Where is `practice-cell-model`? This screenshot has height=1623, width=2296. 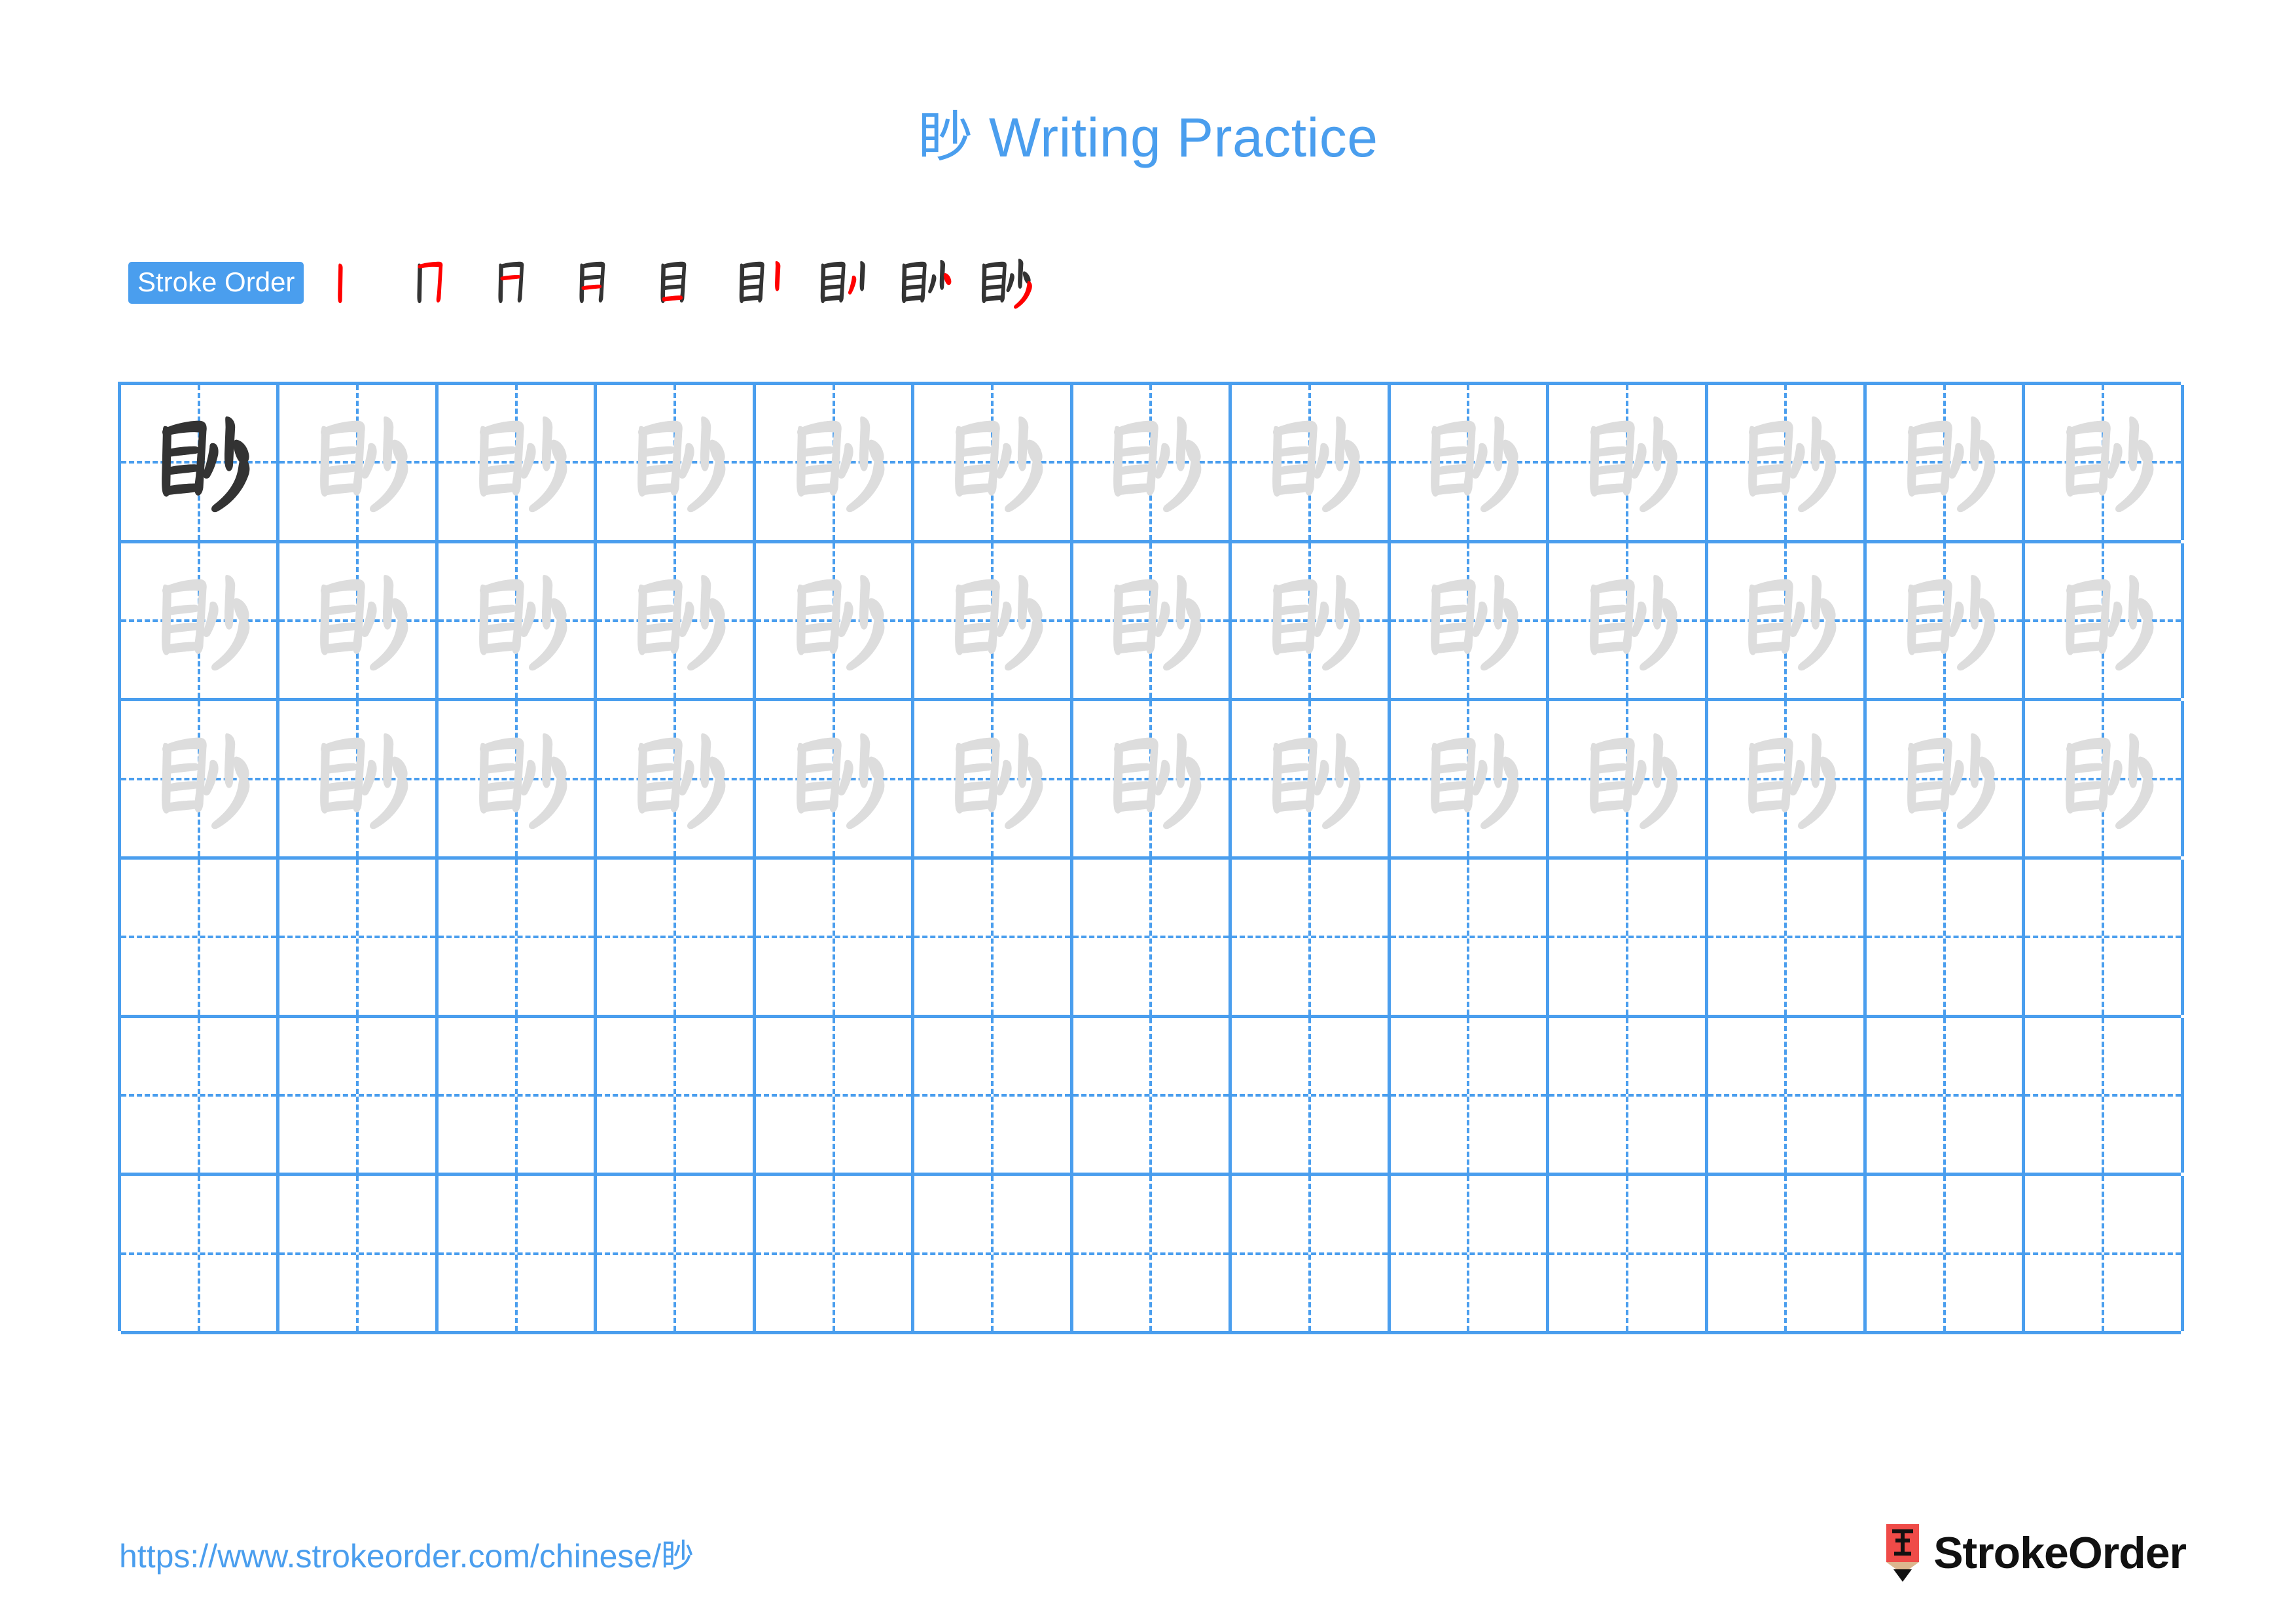 practice-cell-model is located at coordinates (200, 462).